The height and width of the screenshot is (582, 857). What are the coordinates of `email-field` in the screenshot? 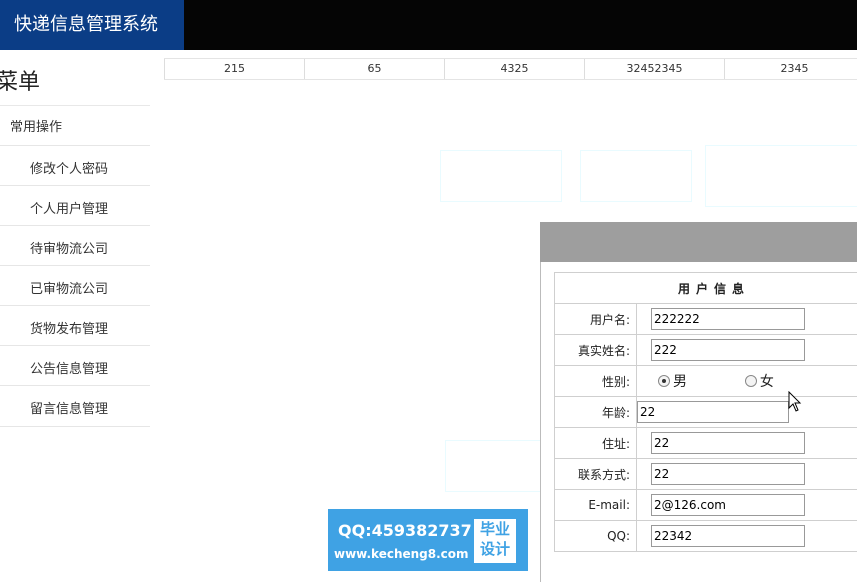 It's located at (728, 505).